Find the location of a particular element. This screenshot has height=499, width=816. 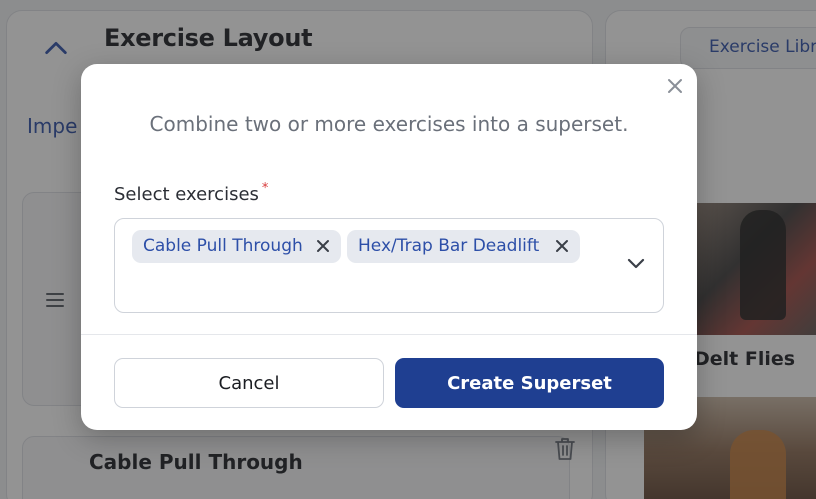

exercise-multiselect: Cable Pull Through Hex/Trap Bar Deadlift is located at coordinates (389, 265).